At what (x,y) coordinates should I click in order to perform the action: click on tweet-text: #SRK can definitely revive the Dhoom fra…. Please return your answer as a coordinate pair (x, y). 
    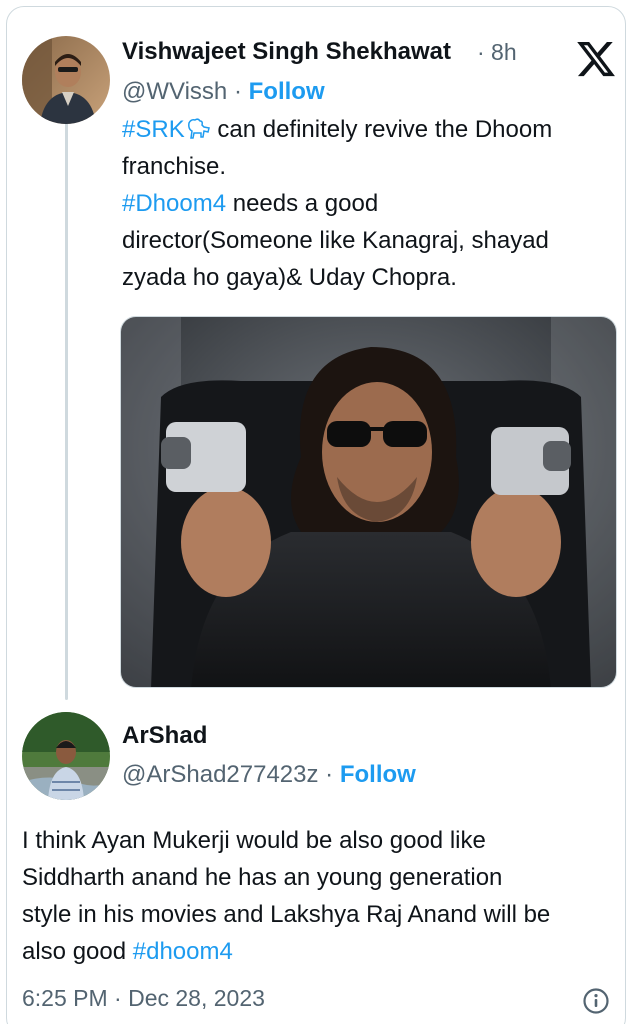
    Looking at the image, I should click on (367, 203).